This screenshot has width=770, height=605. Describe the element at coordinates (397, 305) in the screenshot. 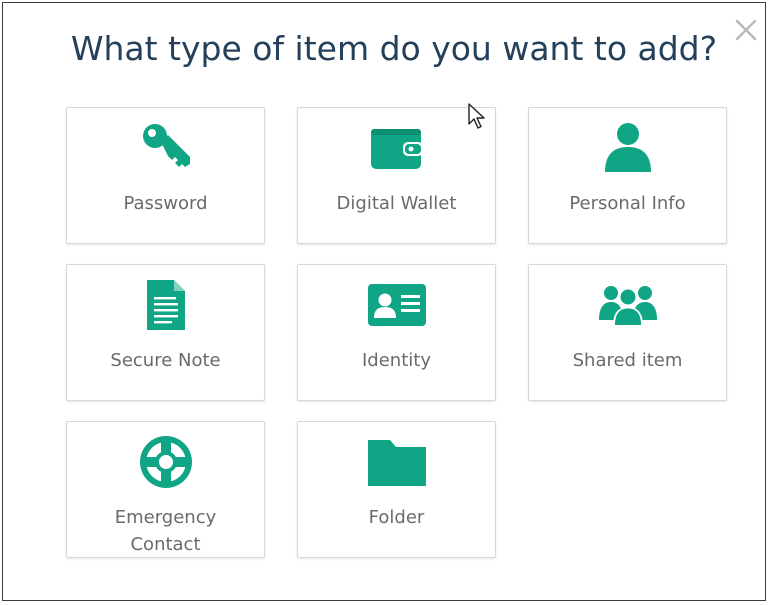

I see `id-card-icon` at that location.